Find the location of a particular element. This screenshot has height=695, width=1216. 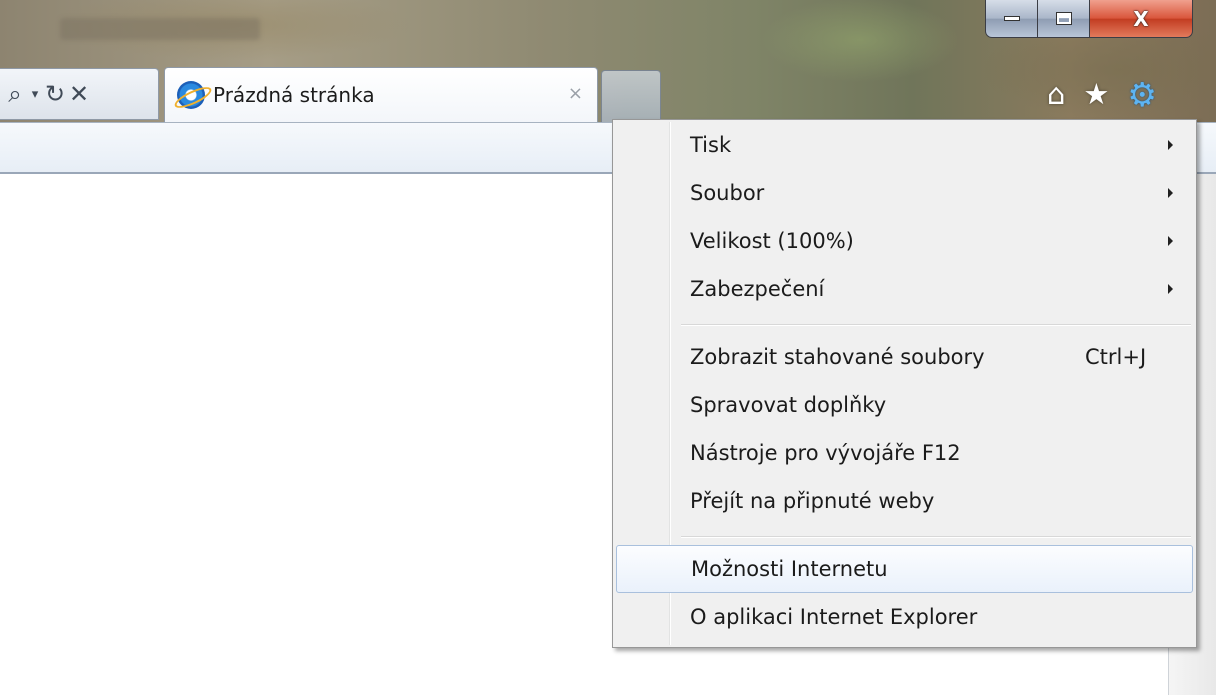

menu-item-label: Spravovat doplňky is located at coordinates (788, 405).